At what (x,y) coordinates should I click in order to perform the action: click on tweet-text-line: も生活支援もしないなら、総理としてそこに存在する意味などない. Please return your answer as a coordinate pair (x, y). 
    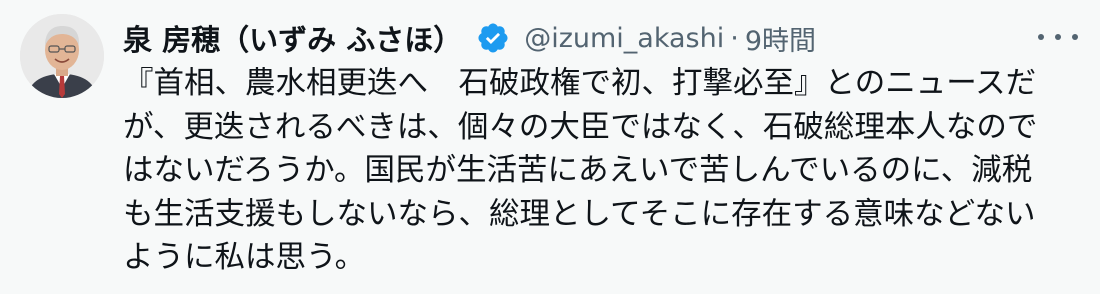
    Looking at the image, I should click on (579, 214).